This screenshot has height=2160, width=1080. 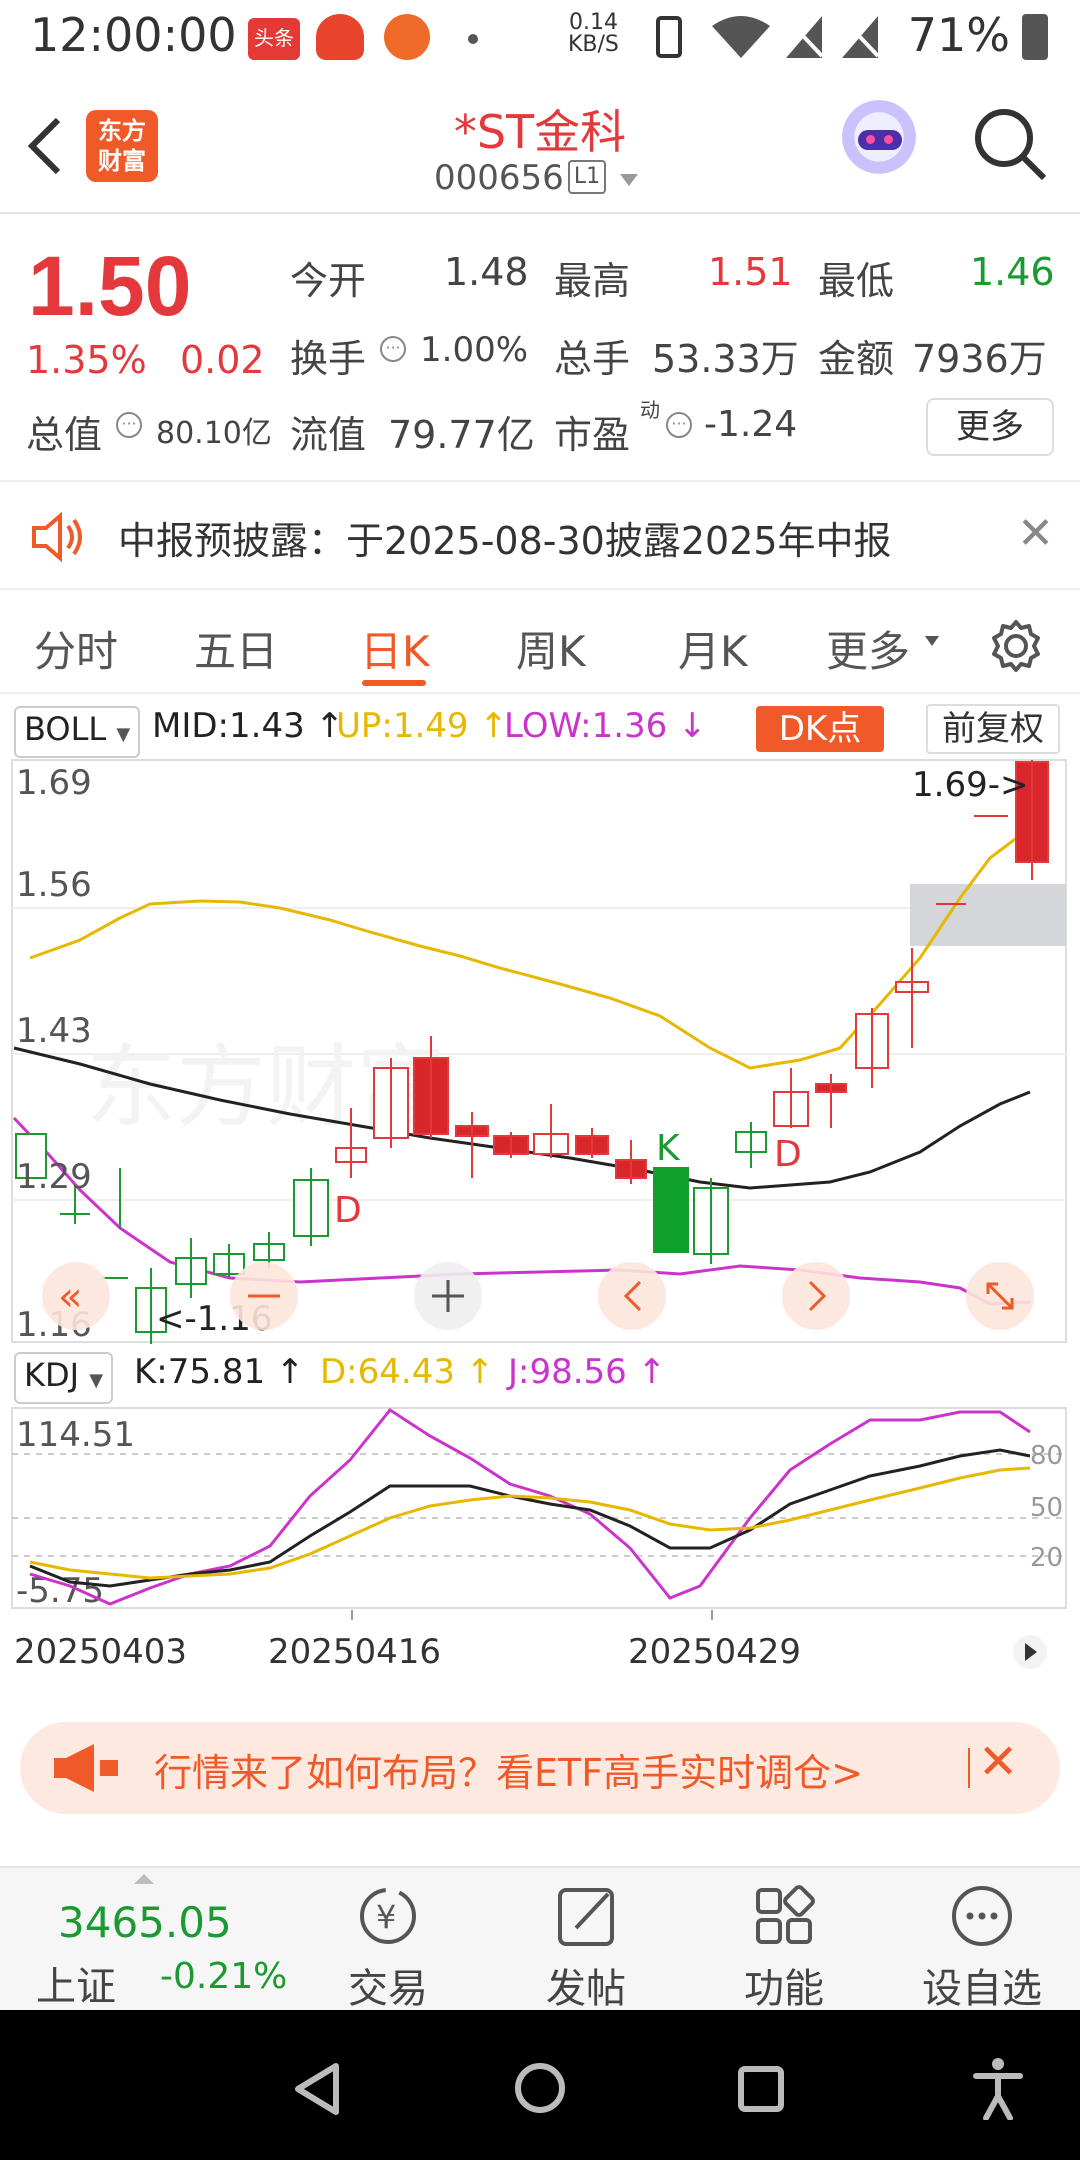 What do you see at coordinates (486, 272) in the screenshot?
I see `open-value: 1.48` at bounding box center [486, 272].